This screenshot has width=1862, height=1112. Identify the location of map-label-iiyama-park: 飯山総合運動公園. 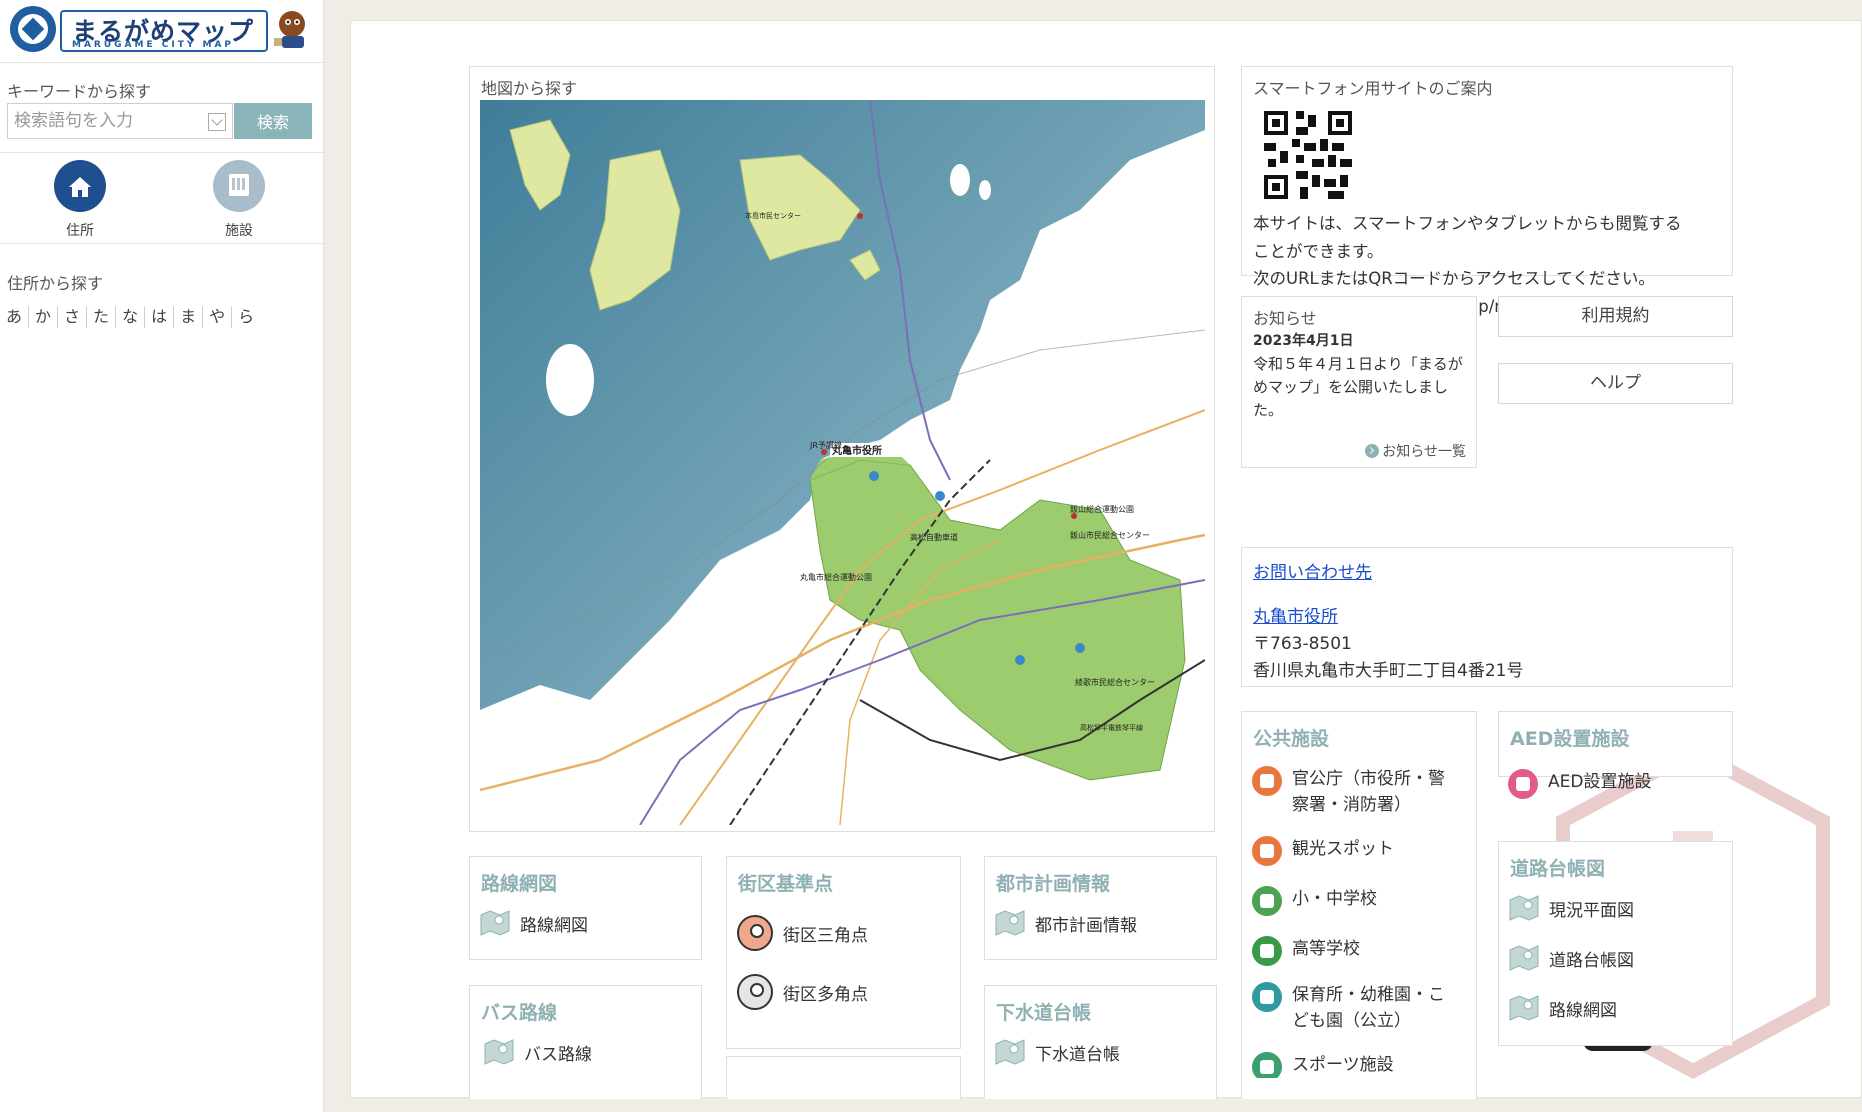
(1102, 509).